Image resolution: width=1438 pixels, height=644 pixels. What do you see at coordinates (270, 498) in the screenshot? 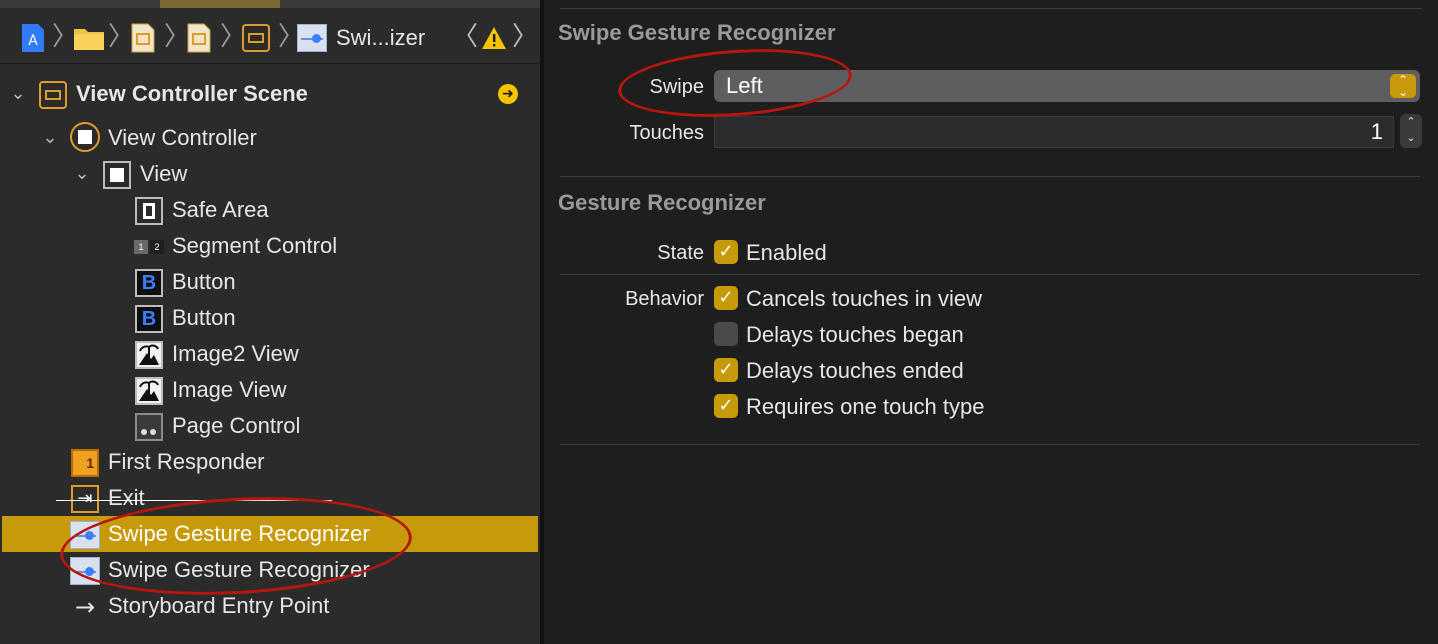
I see `outline-row: ⇥ Exit` at bounding box center [270, 498].